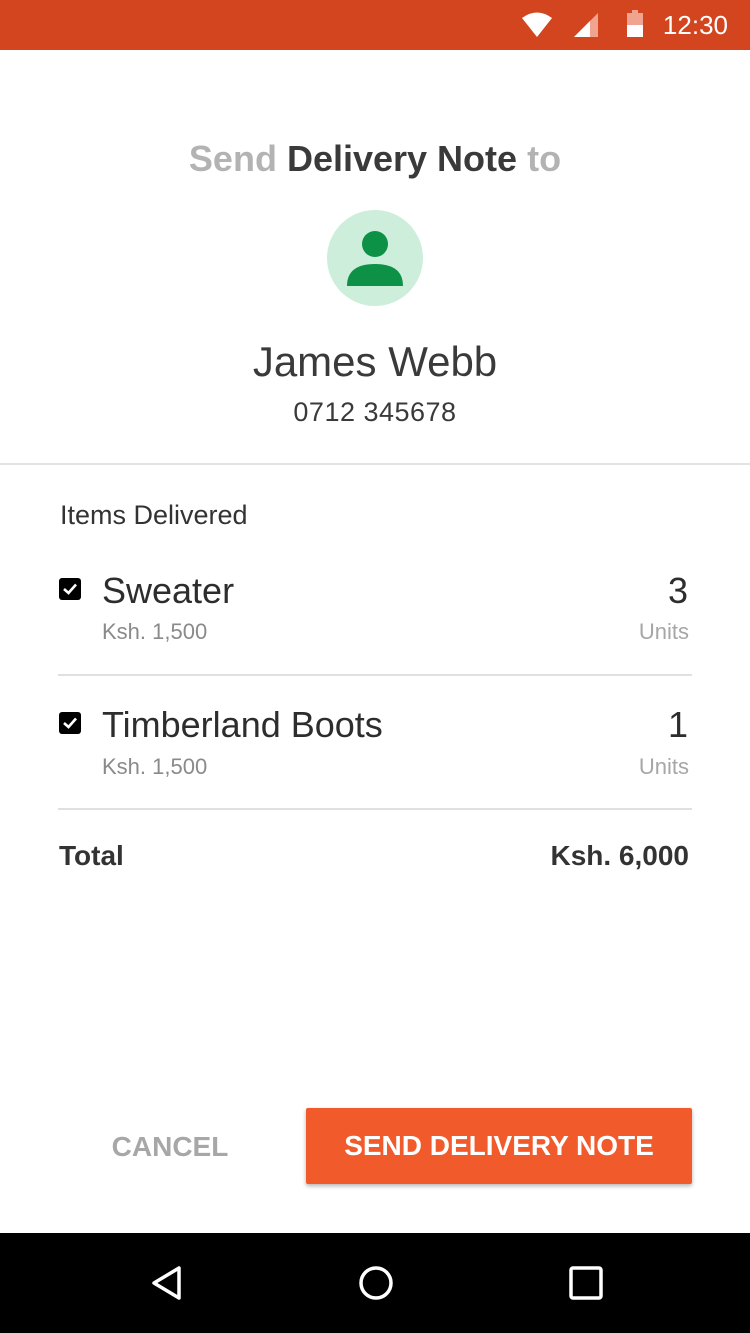 The image size is (750, 1333). I want to click on cancel-button: CANCEL, so click(170, 1147).